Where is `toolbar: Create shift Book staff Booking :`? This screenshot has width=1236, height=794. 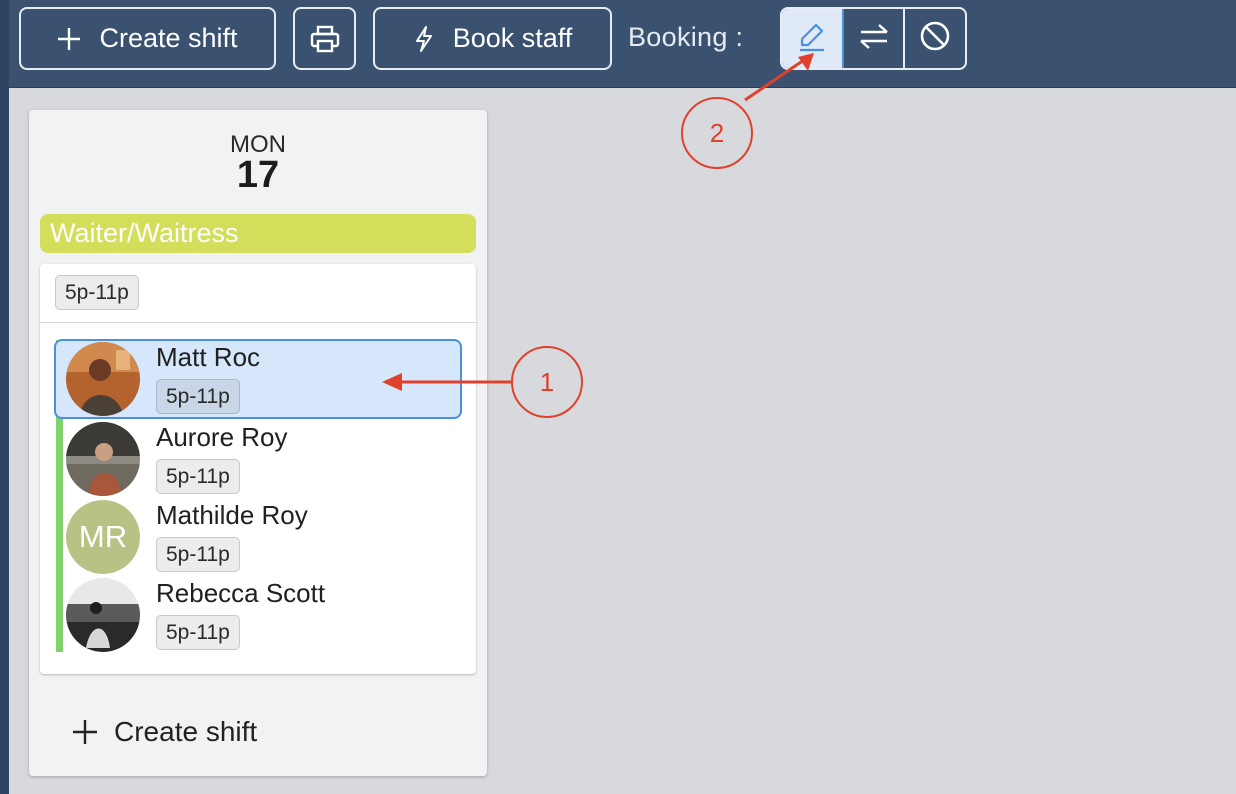 toolbar: Create shift Book staff Booking : is located at coordinates (622, 44).